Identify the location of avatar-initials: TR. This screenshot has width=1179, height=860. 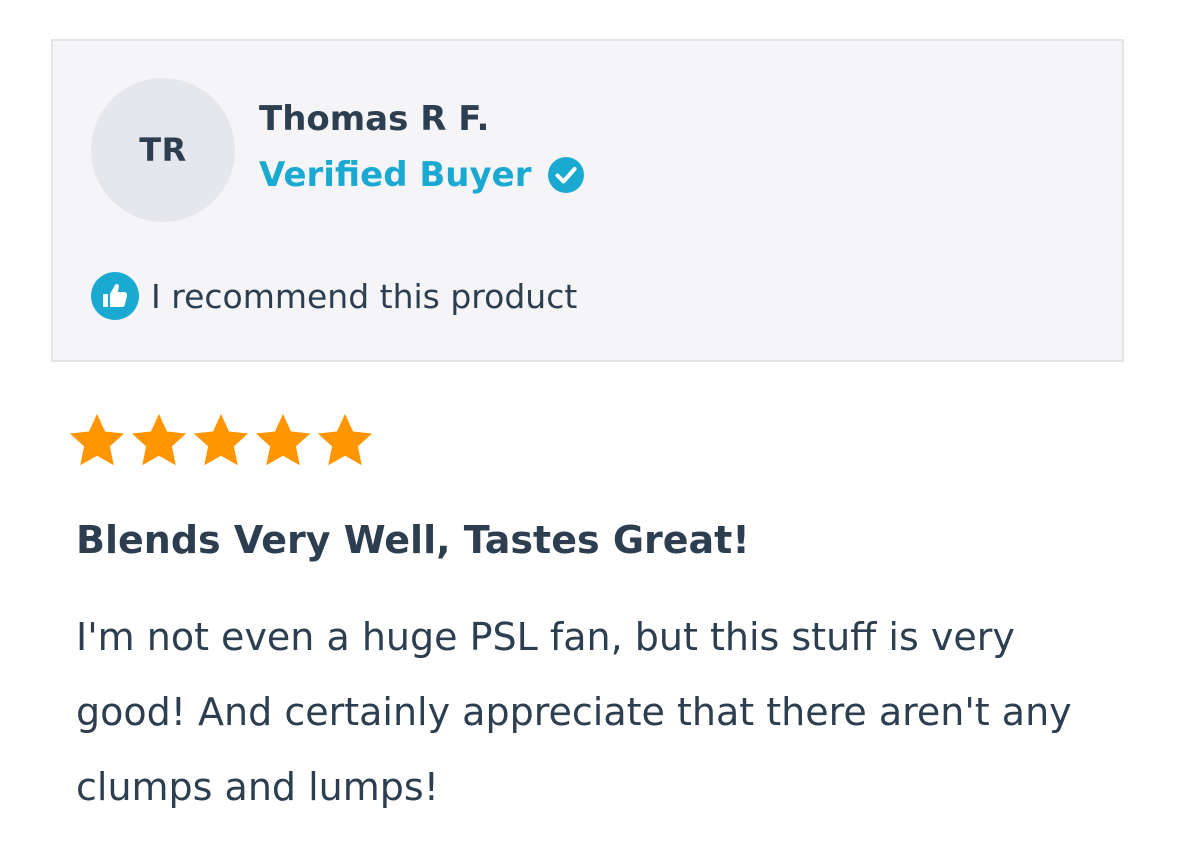
(163, 150).